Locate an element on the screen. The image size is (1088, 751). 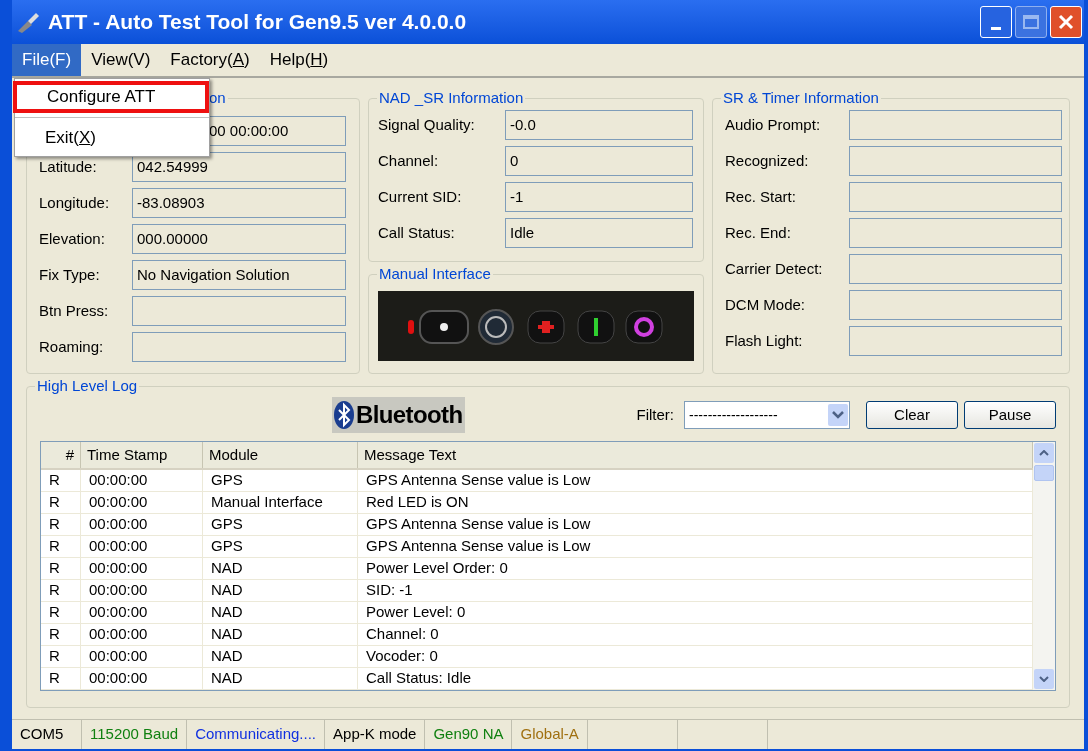
scroll-up-icon is located at coordinates (1044, 453).